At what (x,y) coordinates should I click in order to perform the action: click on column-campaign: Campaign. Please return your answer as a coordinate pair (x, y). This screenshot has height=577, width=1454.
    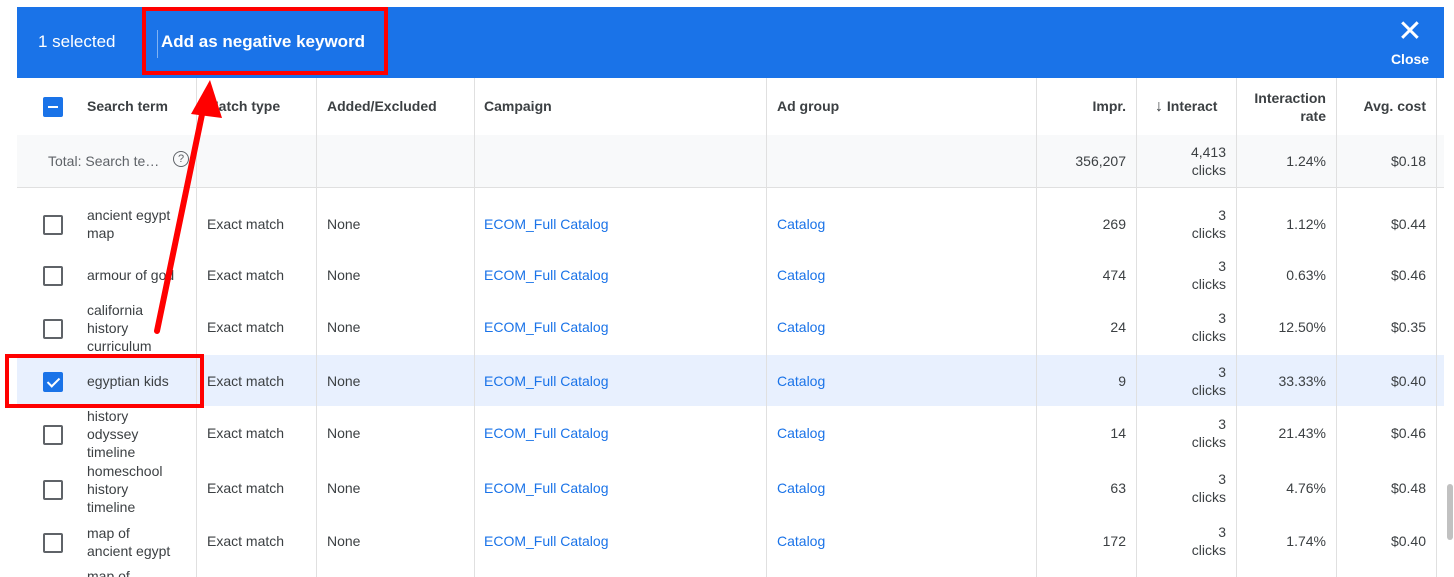
    Looking at the image, I should click on (518, 106).